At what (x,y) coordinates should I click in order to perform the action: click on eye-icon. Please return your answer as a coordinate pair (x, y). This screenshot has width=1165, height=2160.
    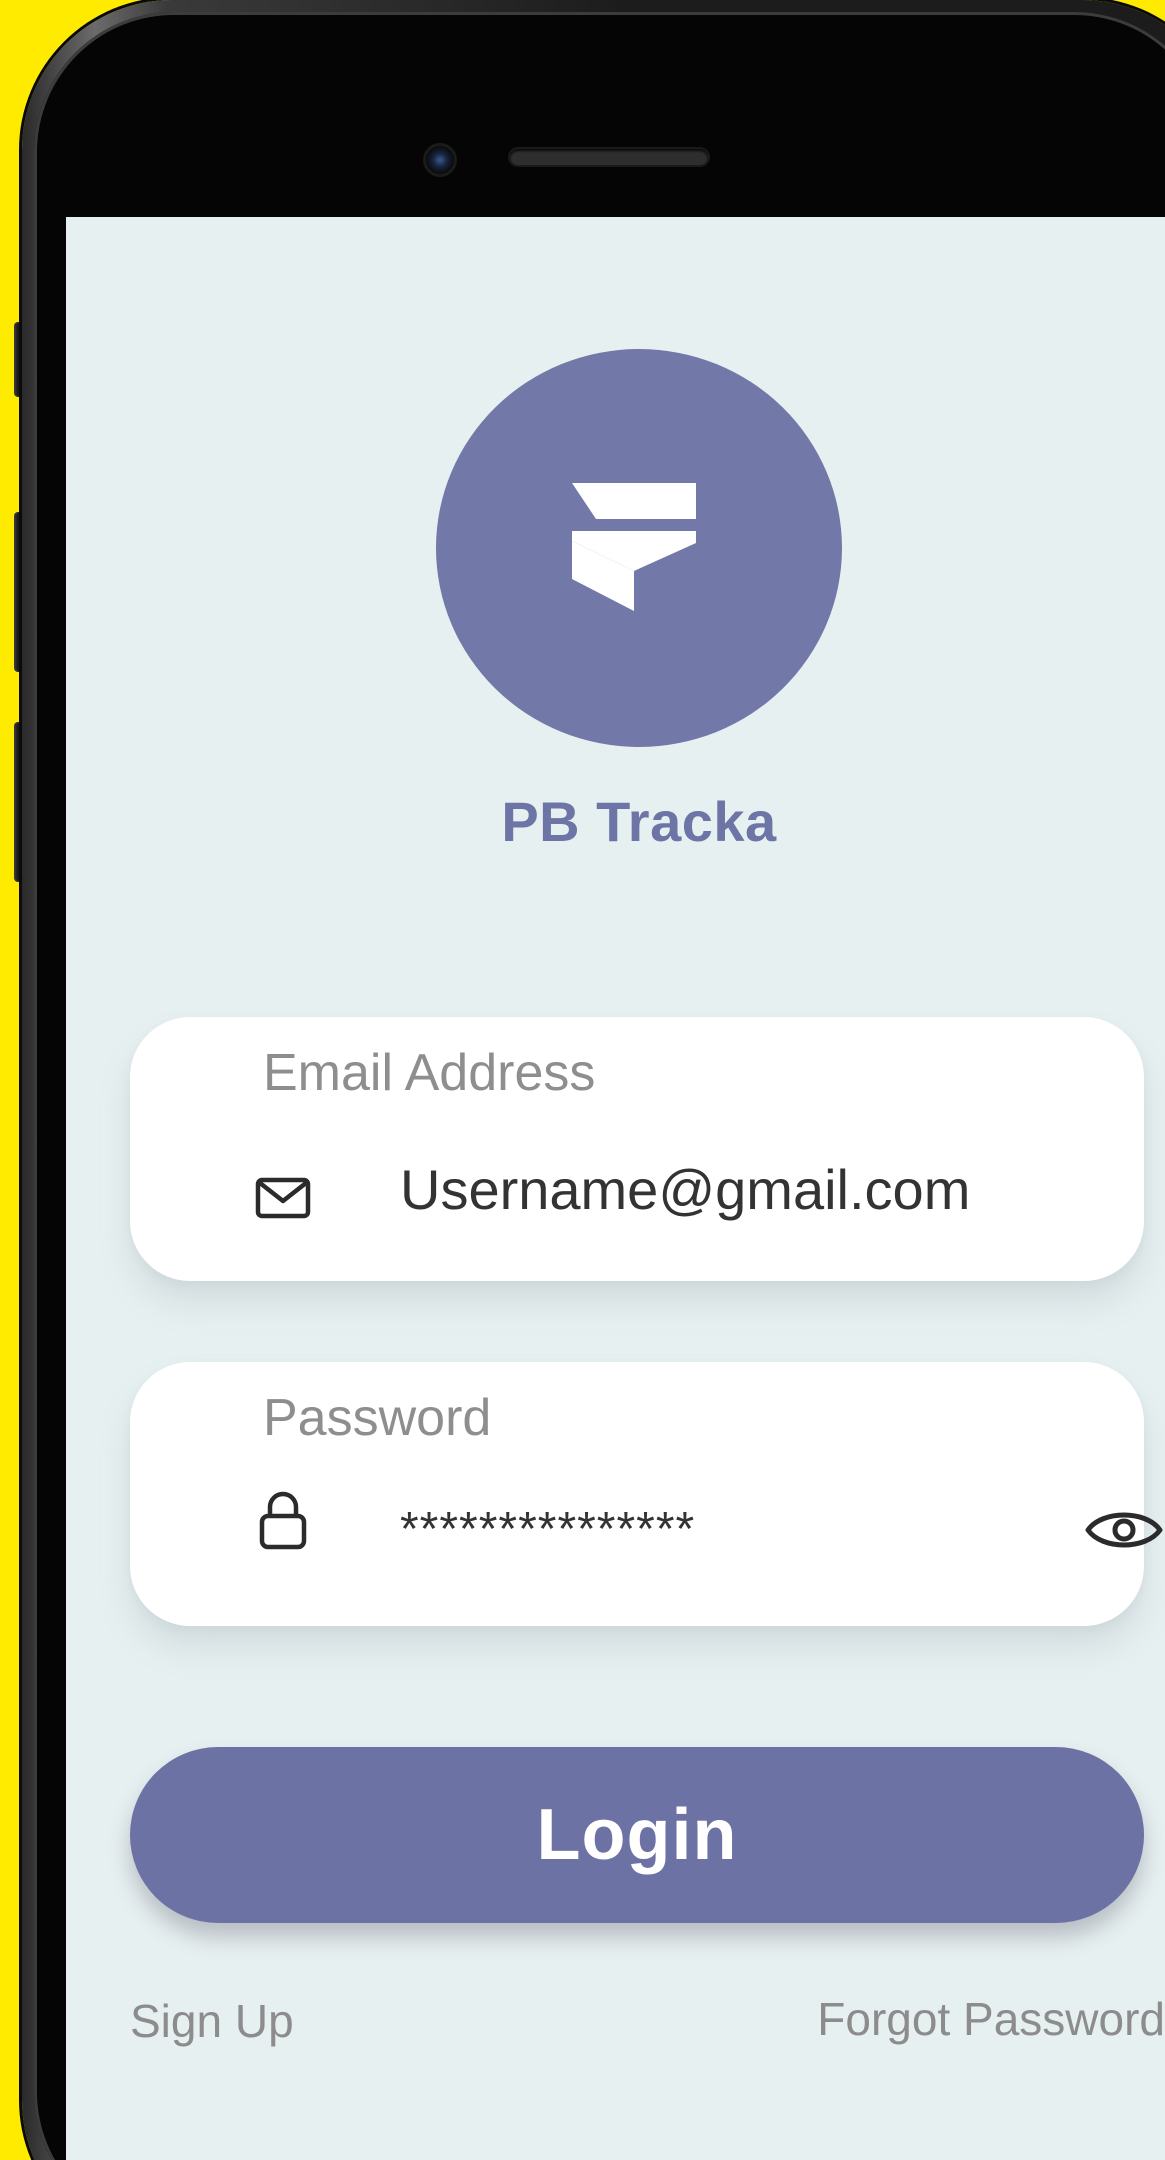
    Looking at the image, I should click on (1124, 1530).